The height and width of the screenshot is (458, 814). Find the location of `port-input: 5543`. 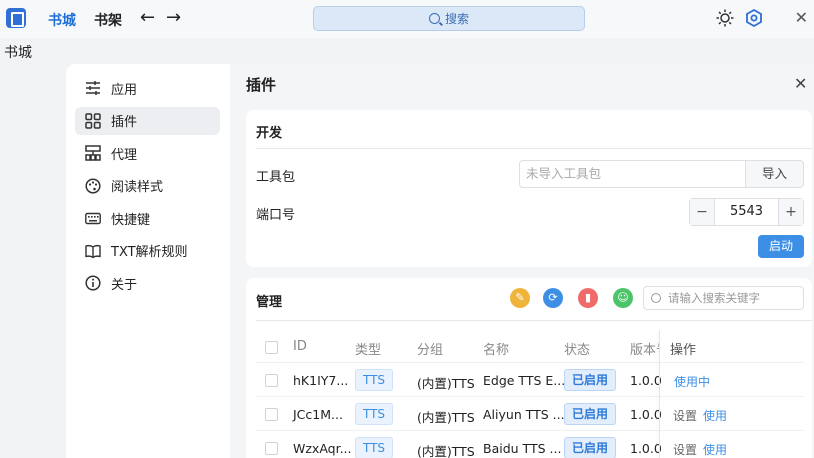

port-input: 5543 is located at coordinates (746, 212).